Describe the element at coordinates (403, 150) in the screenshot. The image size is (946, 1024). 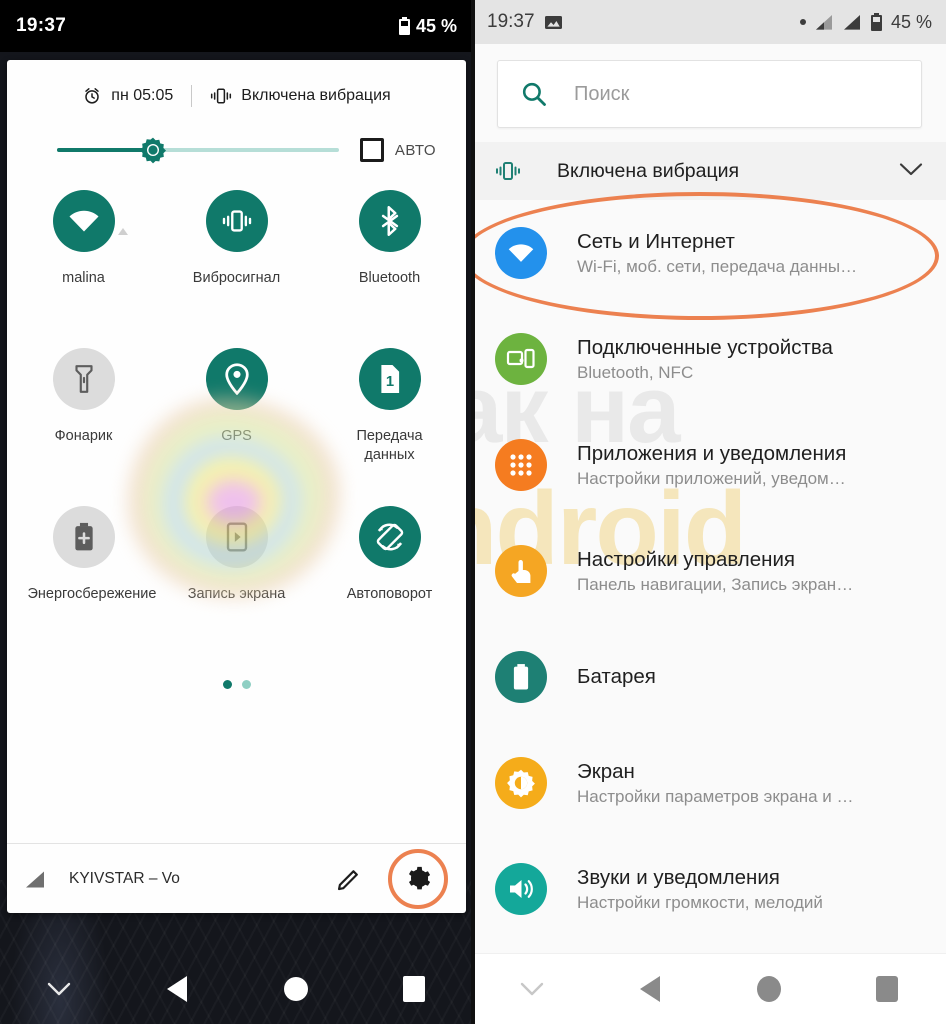
I see `auto-brightness-toggle: АВТО` at that location.